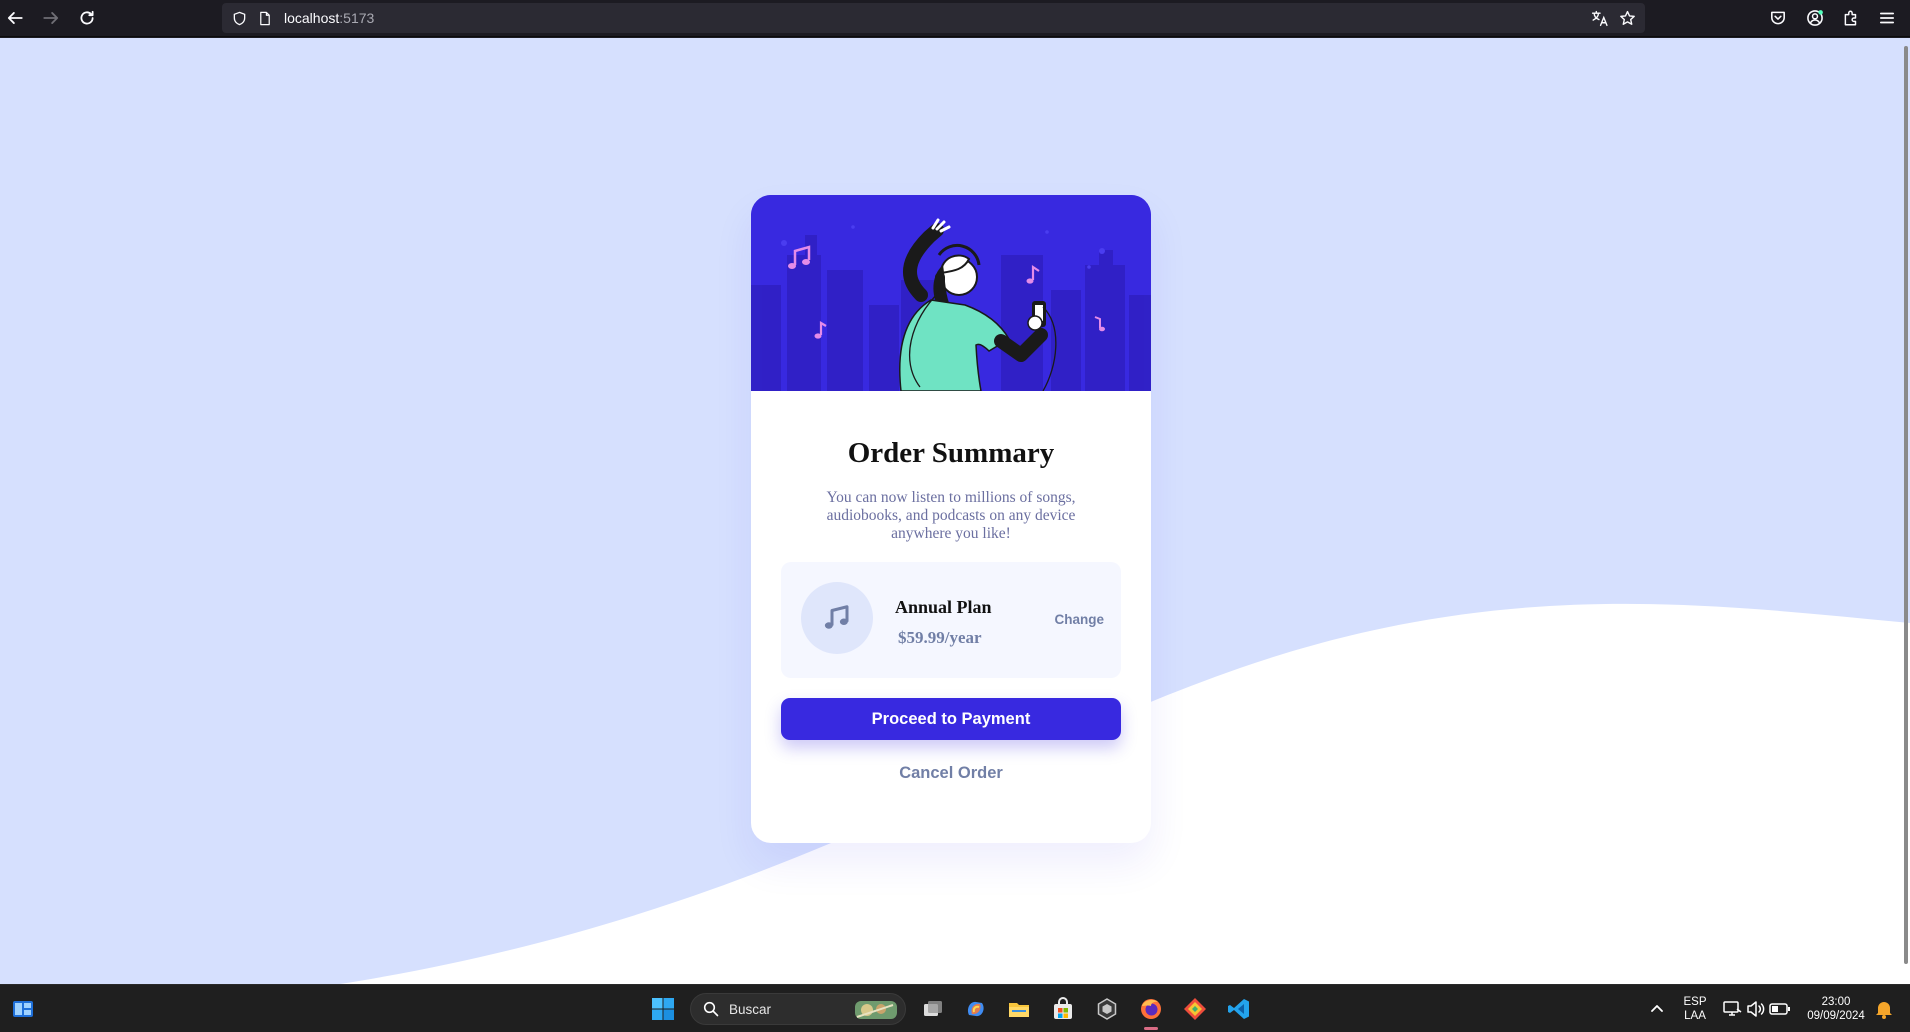  I want to click on hexagon-app-icon, so click(1107, 1009).